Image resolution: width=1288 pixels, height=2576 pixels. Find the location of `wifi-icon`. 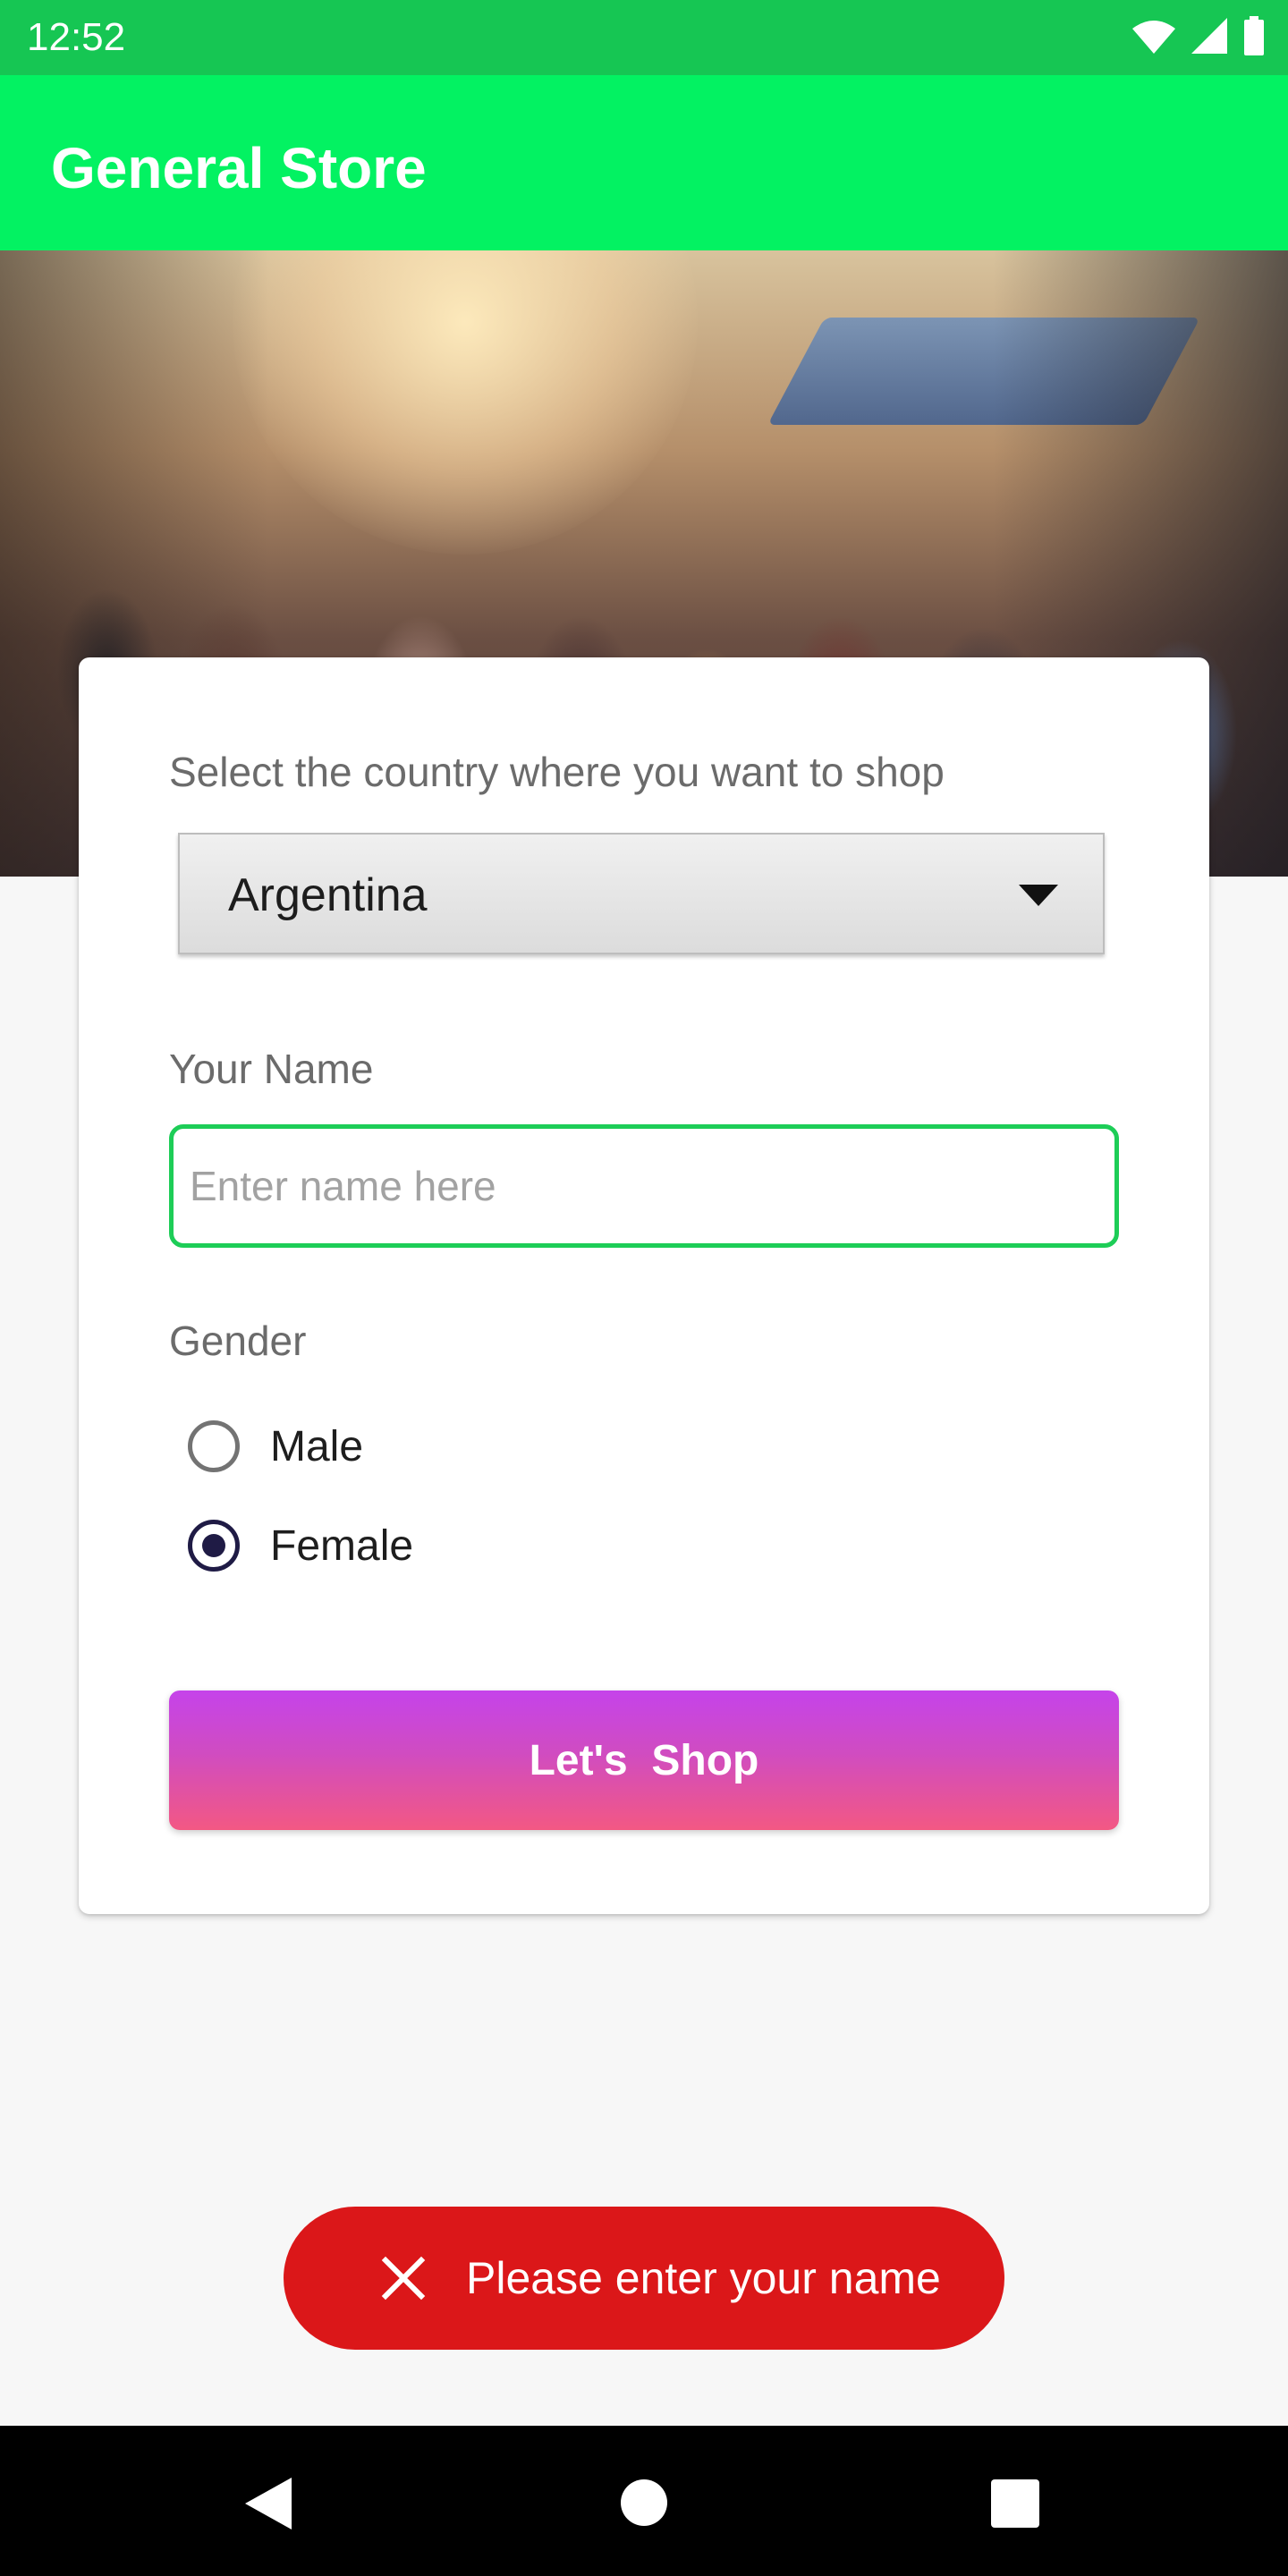

wifi-icon is located at coordinates (1153, 37).